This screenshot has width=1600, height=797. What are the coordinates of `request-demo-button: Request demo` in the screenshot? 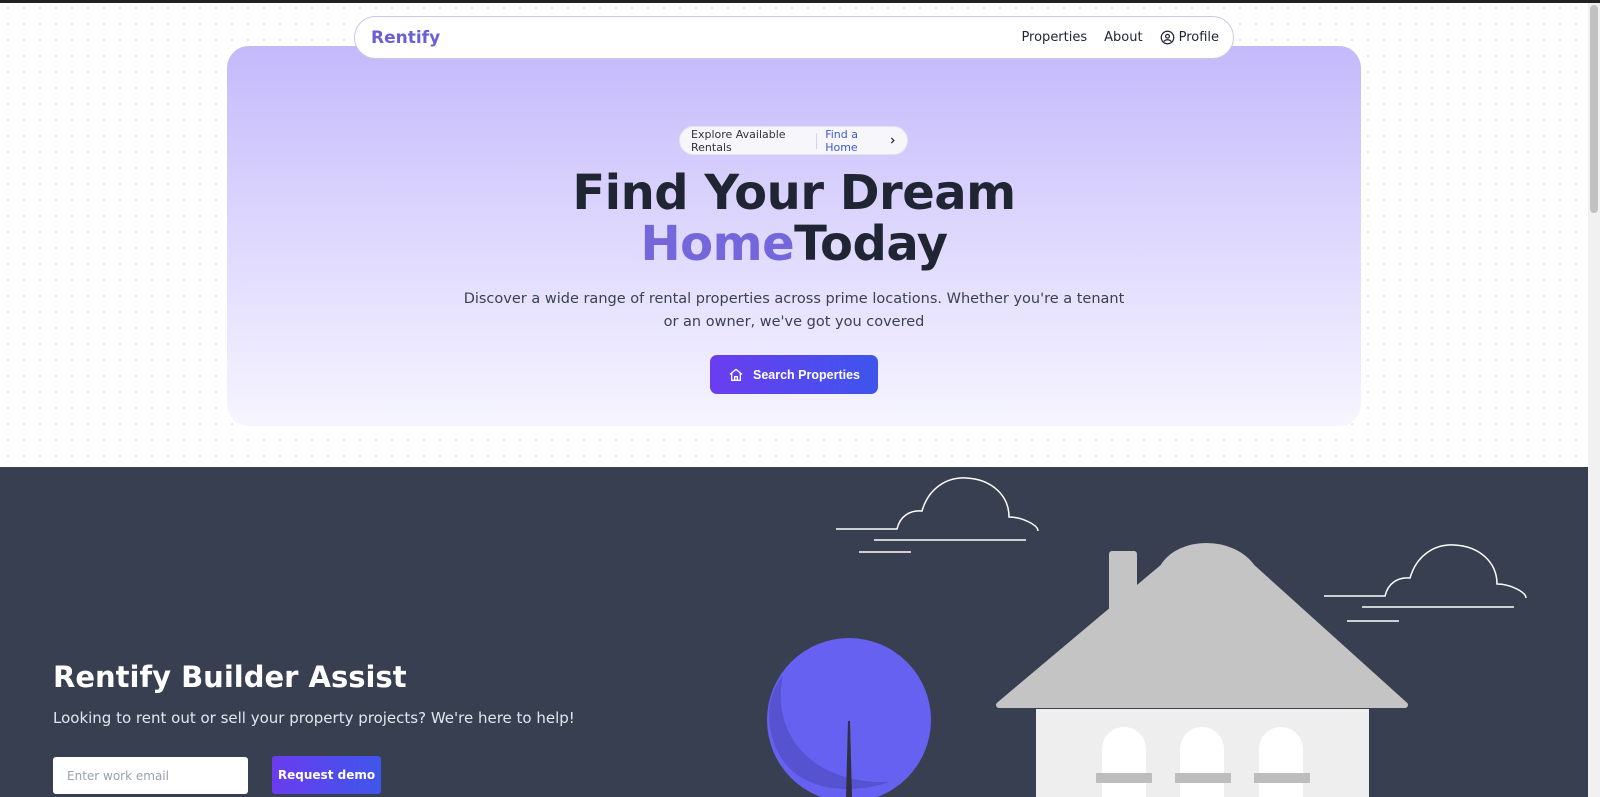 It's located at (326, 775).